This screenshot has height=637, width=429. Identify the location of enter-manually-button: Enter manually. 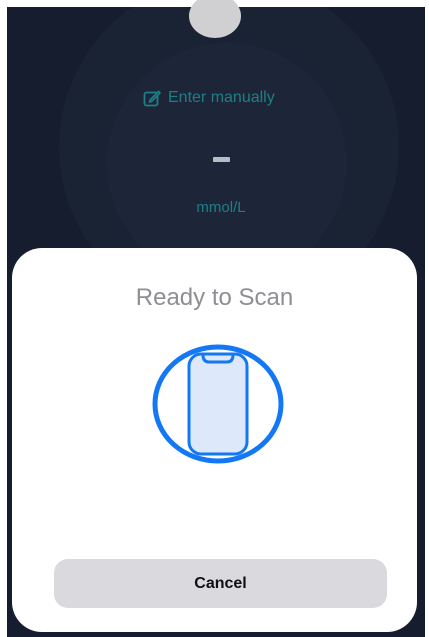
(209, 98).